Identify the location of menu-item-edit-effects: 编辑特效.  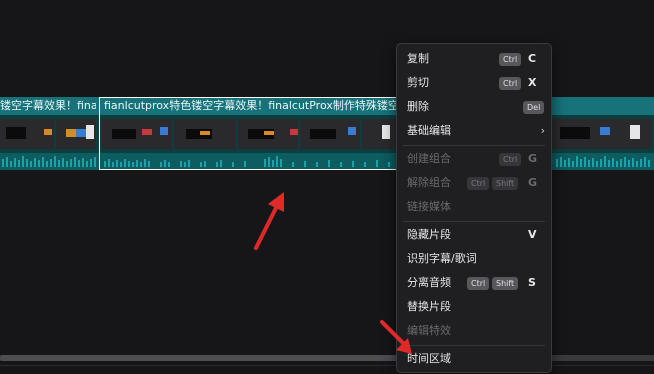
(474, 332).